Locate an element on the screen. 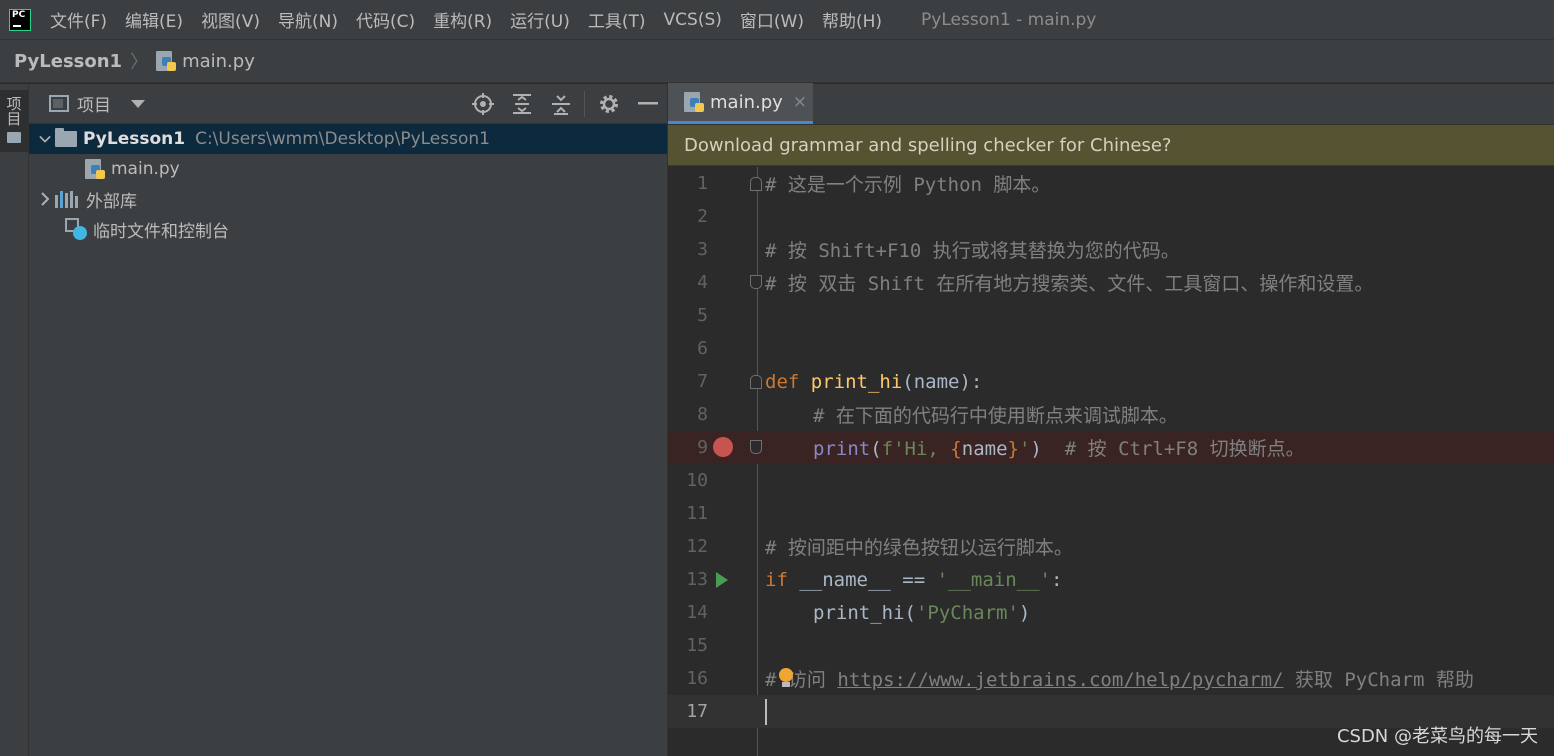  line-number: 12 is located at coordinates (697, 546).